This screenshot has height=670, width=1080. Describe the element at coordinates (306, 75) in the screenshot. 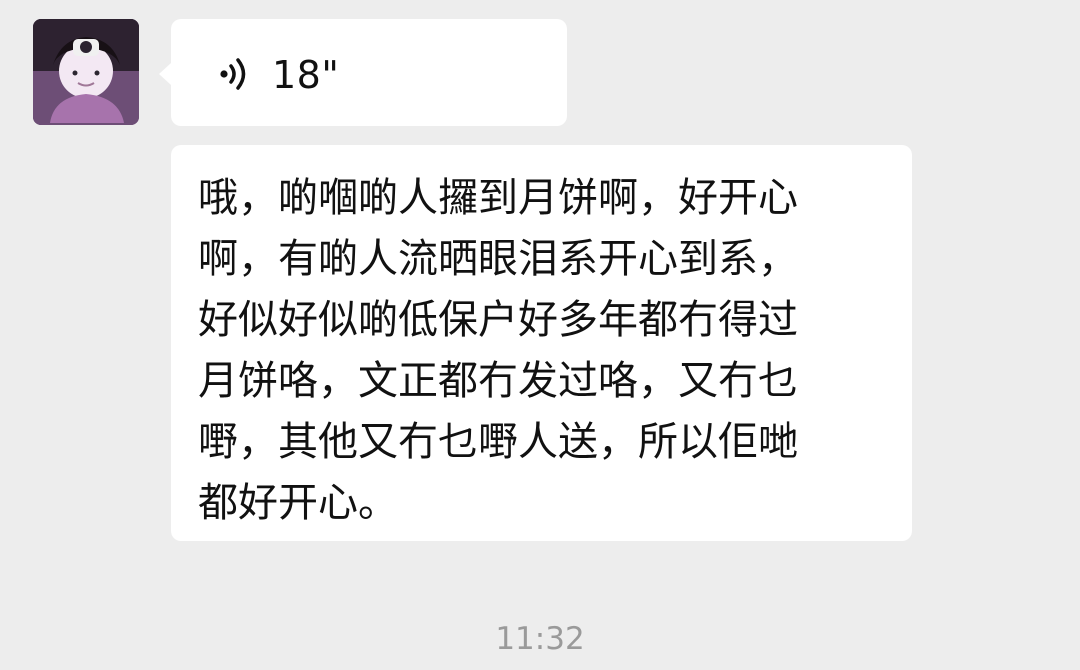

I see `voice-duration: 18"` at that location.